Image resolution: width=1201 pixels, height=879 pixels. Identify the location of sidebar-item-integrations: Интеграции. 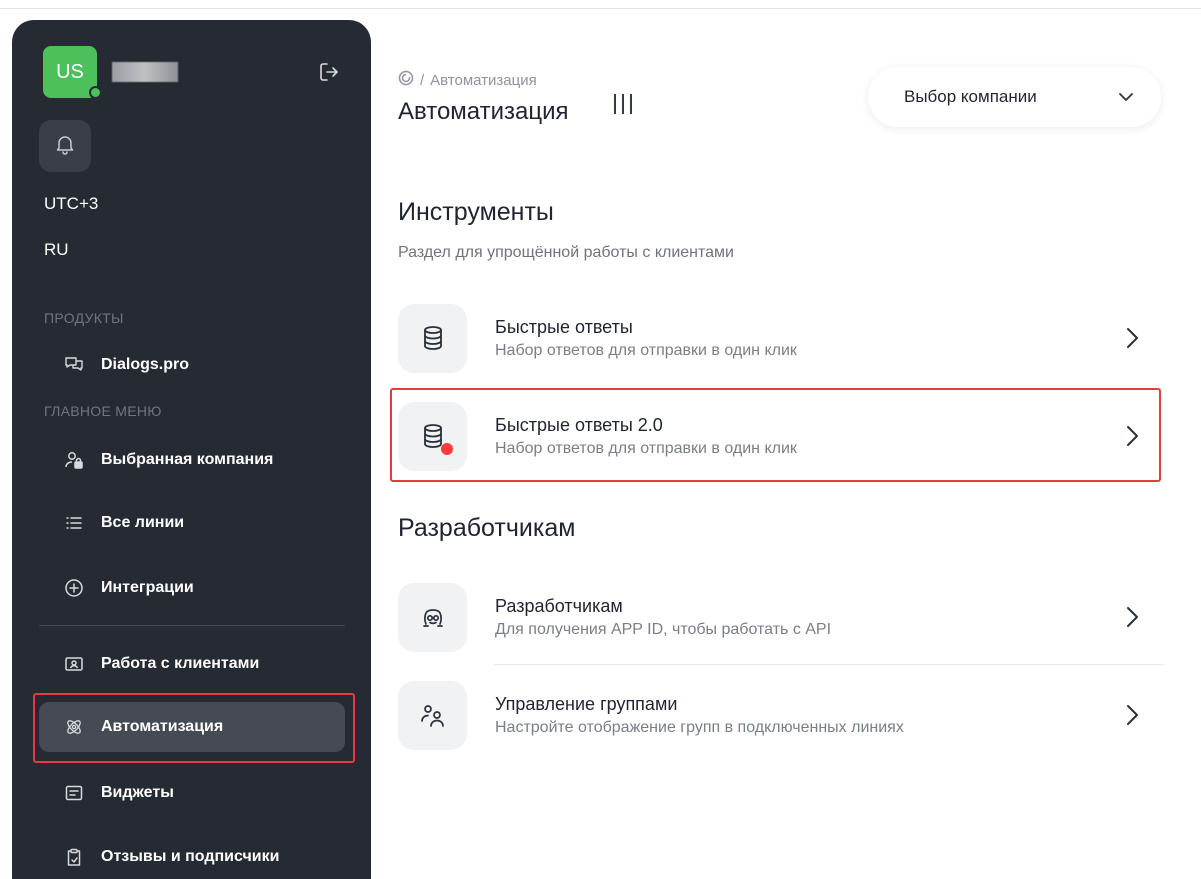
(192, 588).